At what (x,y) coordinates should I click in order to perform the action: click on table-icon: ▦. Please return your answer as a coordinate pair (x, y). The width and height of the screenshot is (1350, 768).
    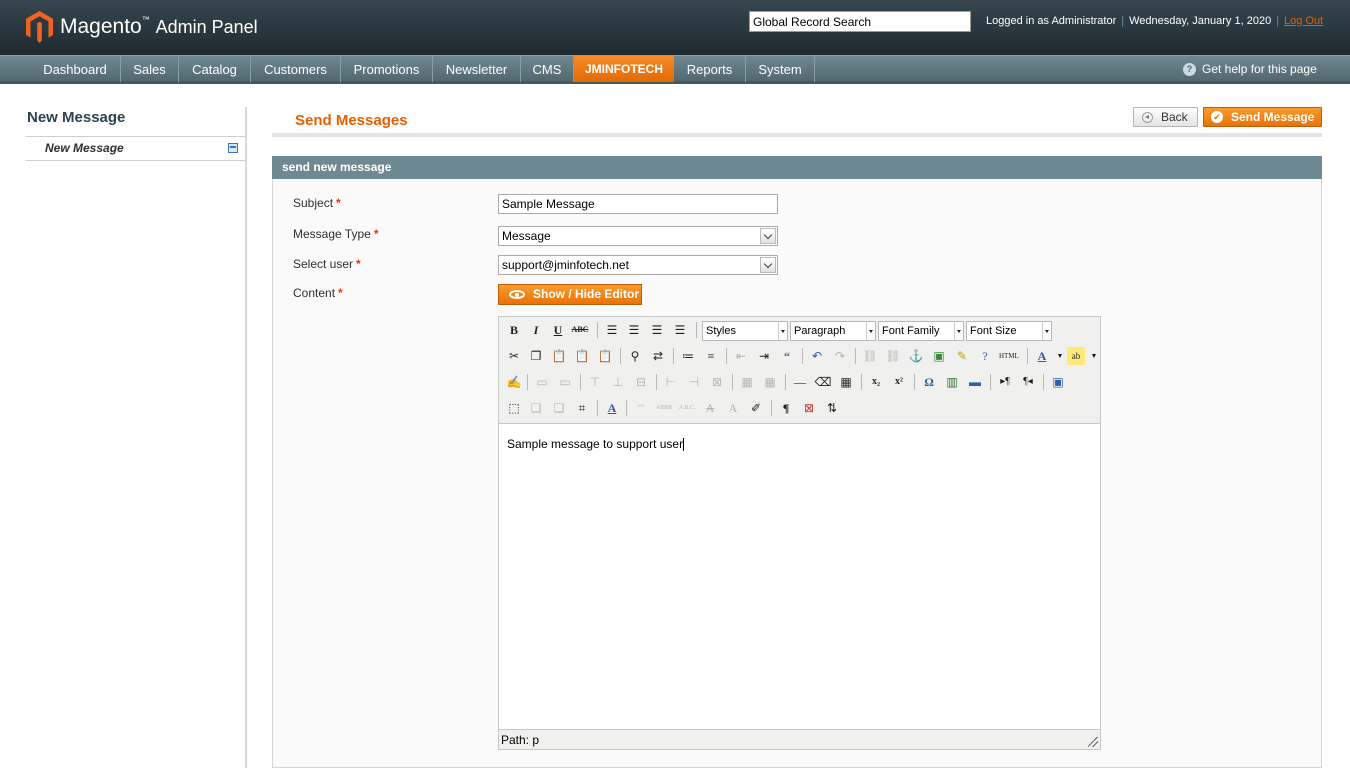
    Looking at the image, I should click on (846, 382).